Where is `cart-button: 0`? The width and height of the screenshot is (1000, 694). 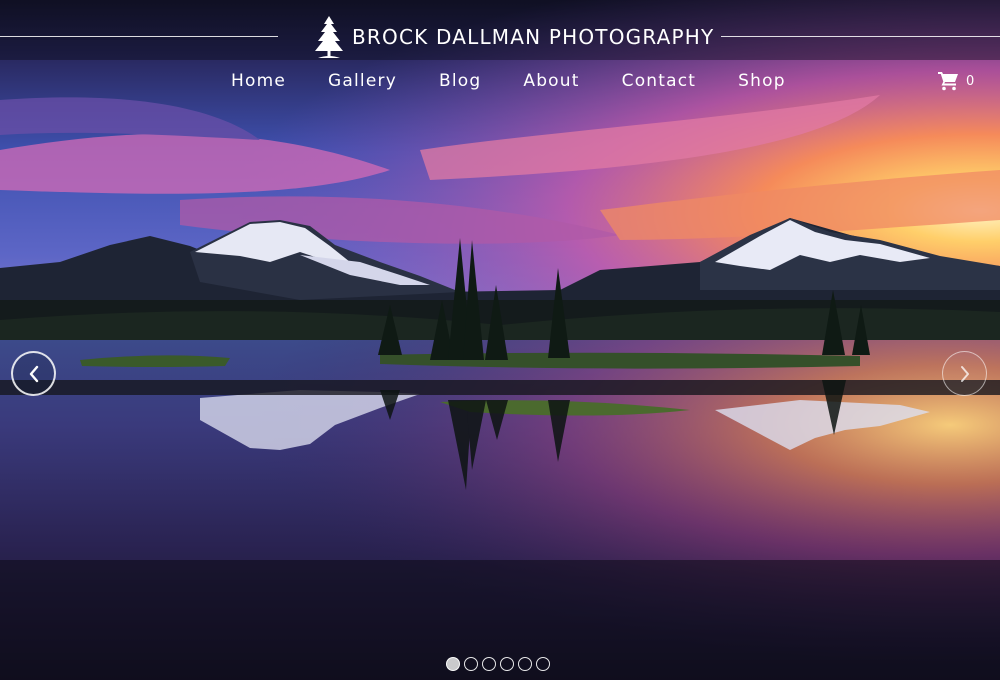
cart-button: 0 is located at coordinates (956, 81).